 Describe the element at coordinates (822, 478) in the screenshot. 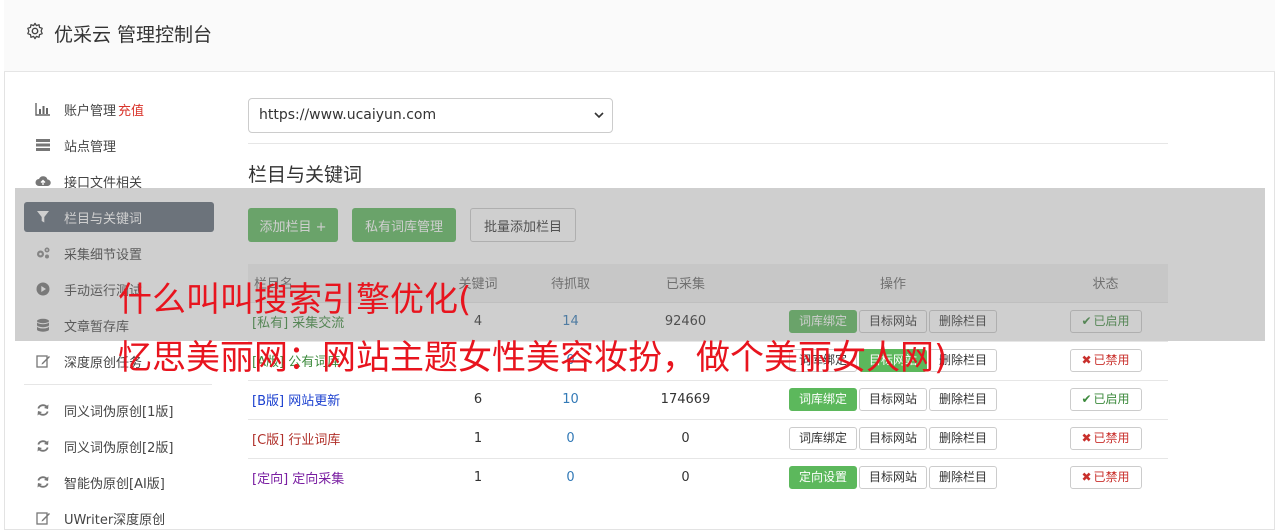

I see `bind-lib-button: 定向设置` at that location.